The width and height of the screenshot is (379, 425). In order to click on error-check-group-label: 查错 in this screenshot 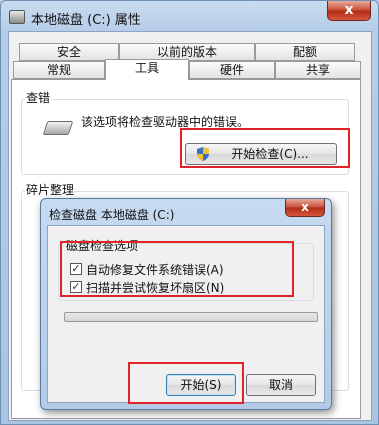, I will do `click(38, 97)`.